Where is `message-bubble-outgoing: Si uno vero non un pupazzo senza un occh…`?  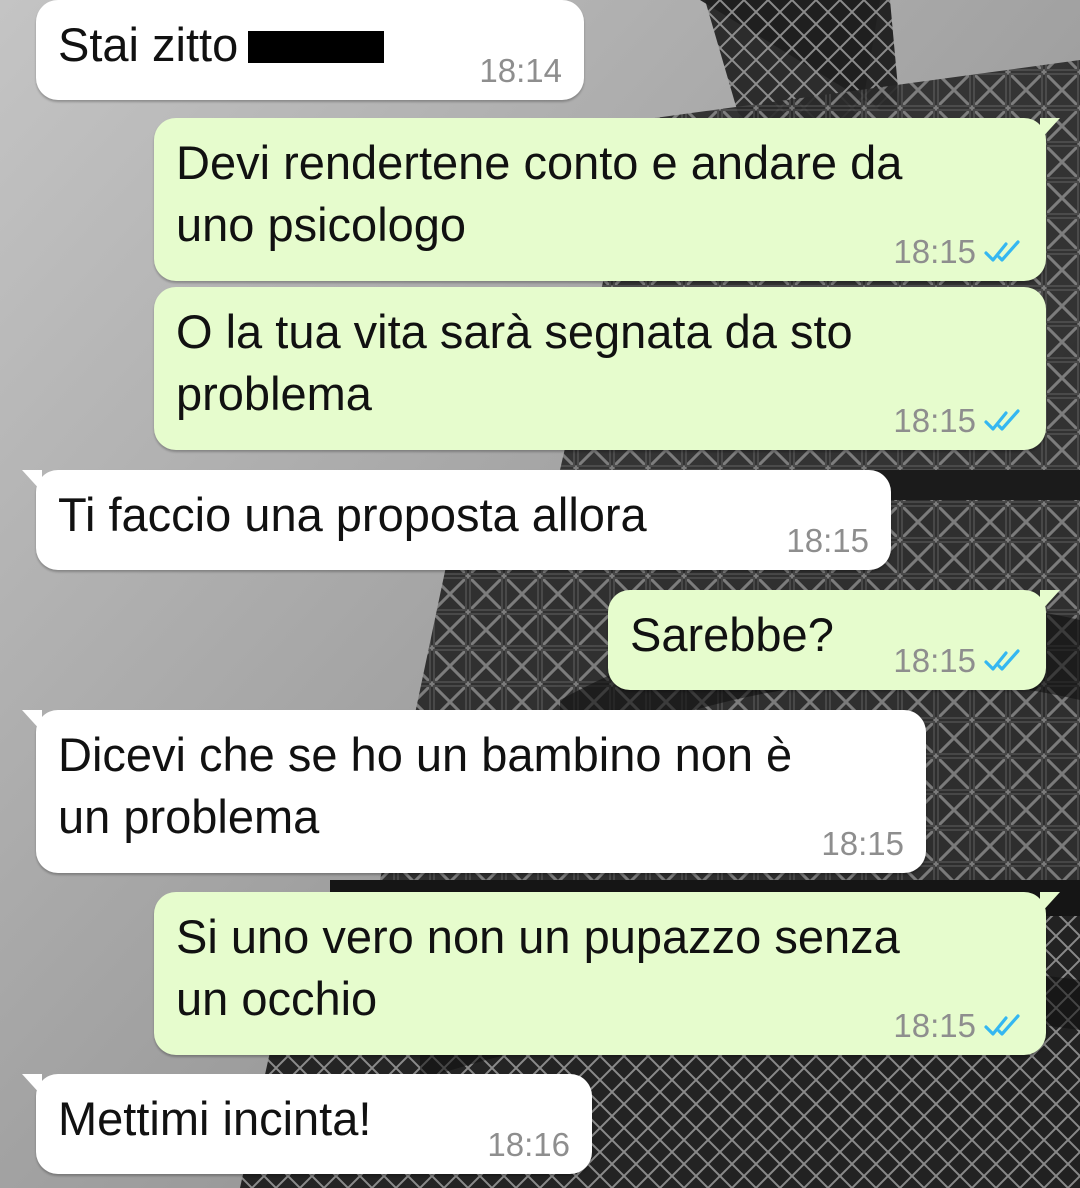 message-bubble-outgoing: Si uno vero non un pupazzo senza un occh… is located at coordinates (607, 973).